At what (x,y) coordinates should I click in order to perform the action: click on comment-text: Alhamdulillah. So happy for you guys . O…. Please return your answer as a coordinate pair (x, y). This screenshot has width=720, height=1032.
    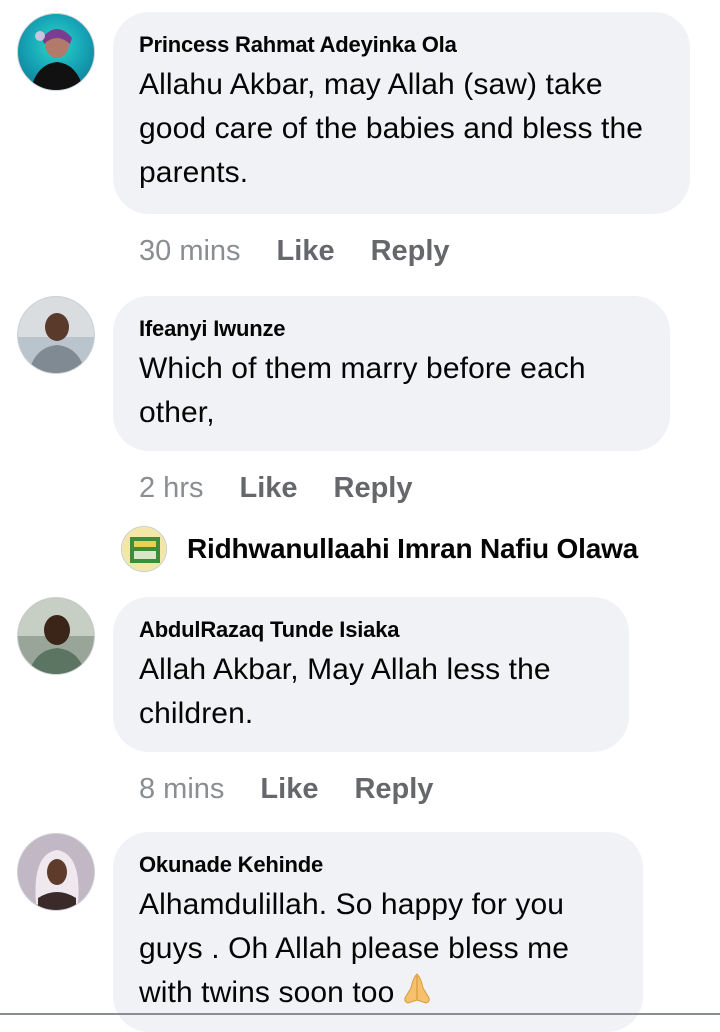
    Looking at the image, I should click on (378, 951).